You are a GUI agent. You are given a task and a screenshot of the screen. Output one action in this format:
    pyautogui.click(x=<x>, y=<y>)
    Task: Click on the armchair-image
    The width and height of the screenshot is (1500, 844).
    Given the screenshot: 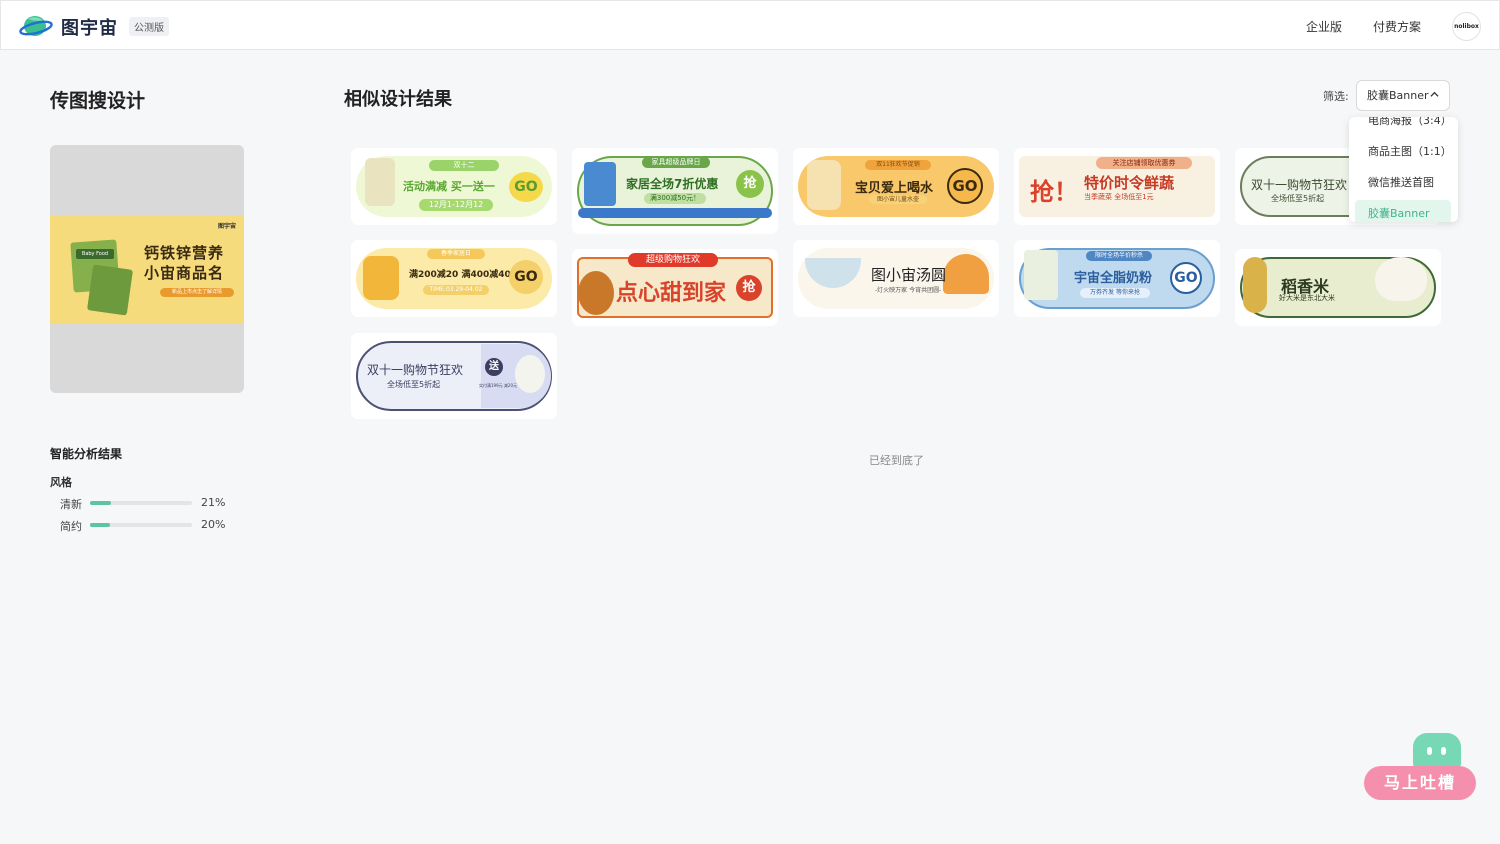 What is the action you would take?
    pyautogui.click(x=381, y=278)
    